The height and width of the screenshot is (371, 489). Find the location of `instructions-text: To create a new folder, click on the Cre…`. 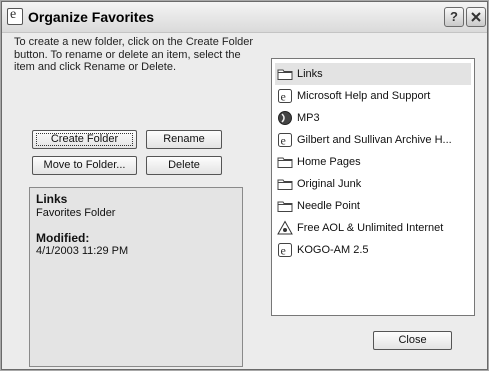

instructions-text: To create a new folder, click on the Cre… is located at coordinates (134, 54).